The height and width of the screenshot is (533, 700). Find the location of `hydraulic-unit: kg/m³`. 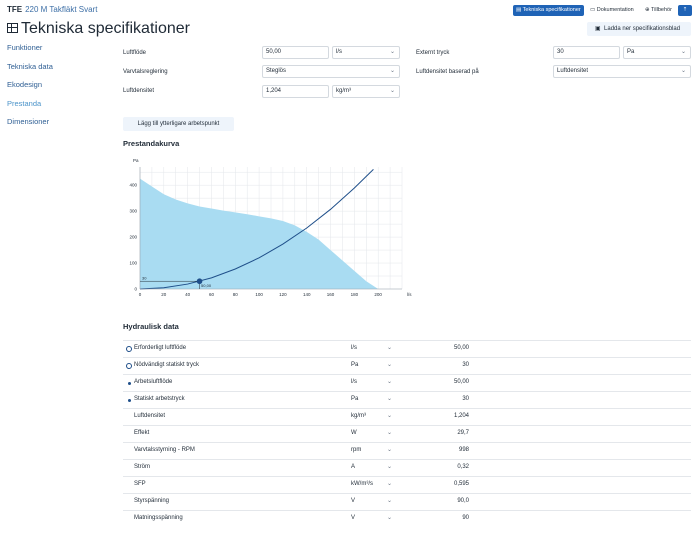

hydraulic-unit: kg/m³ is located at coordinates (358, 416).